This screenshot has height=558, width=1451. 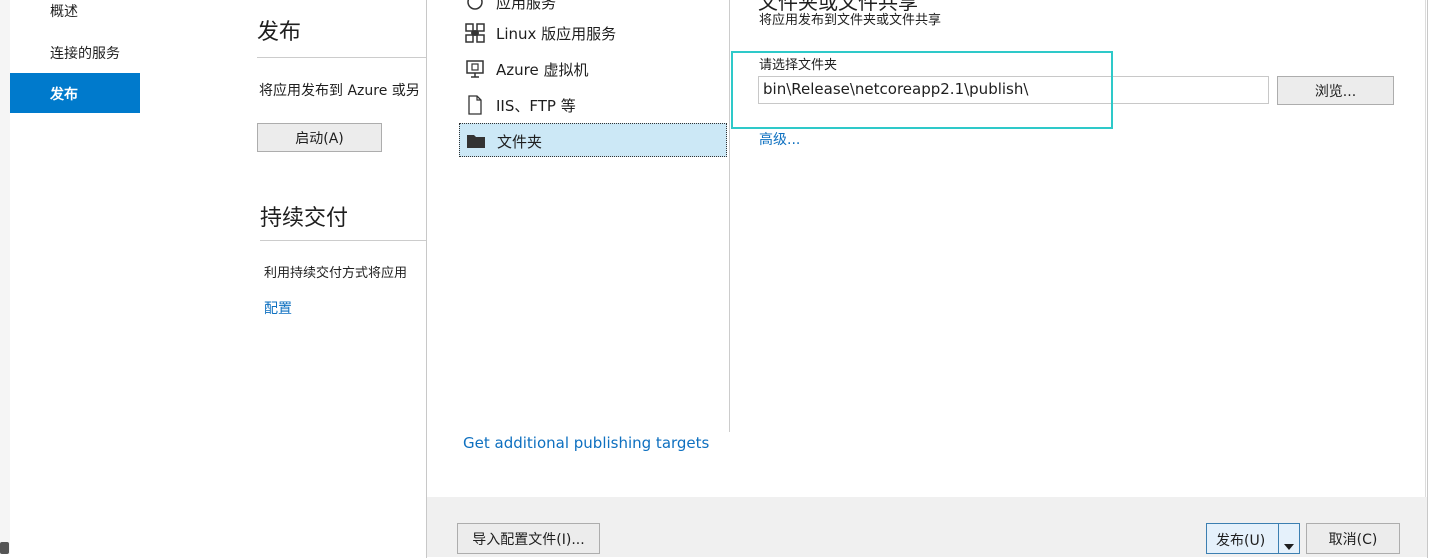 I want to click on virtual-machine-icon, so click(x=475, y=69).